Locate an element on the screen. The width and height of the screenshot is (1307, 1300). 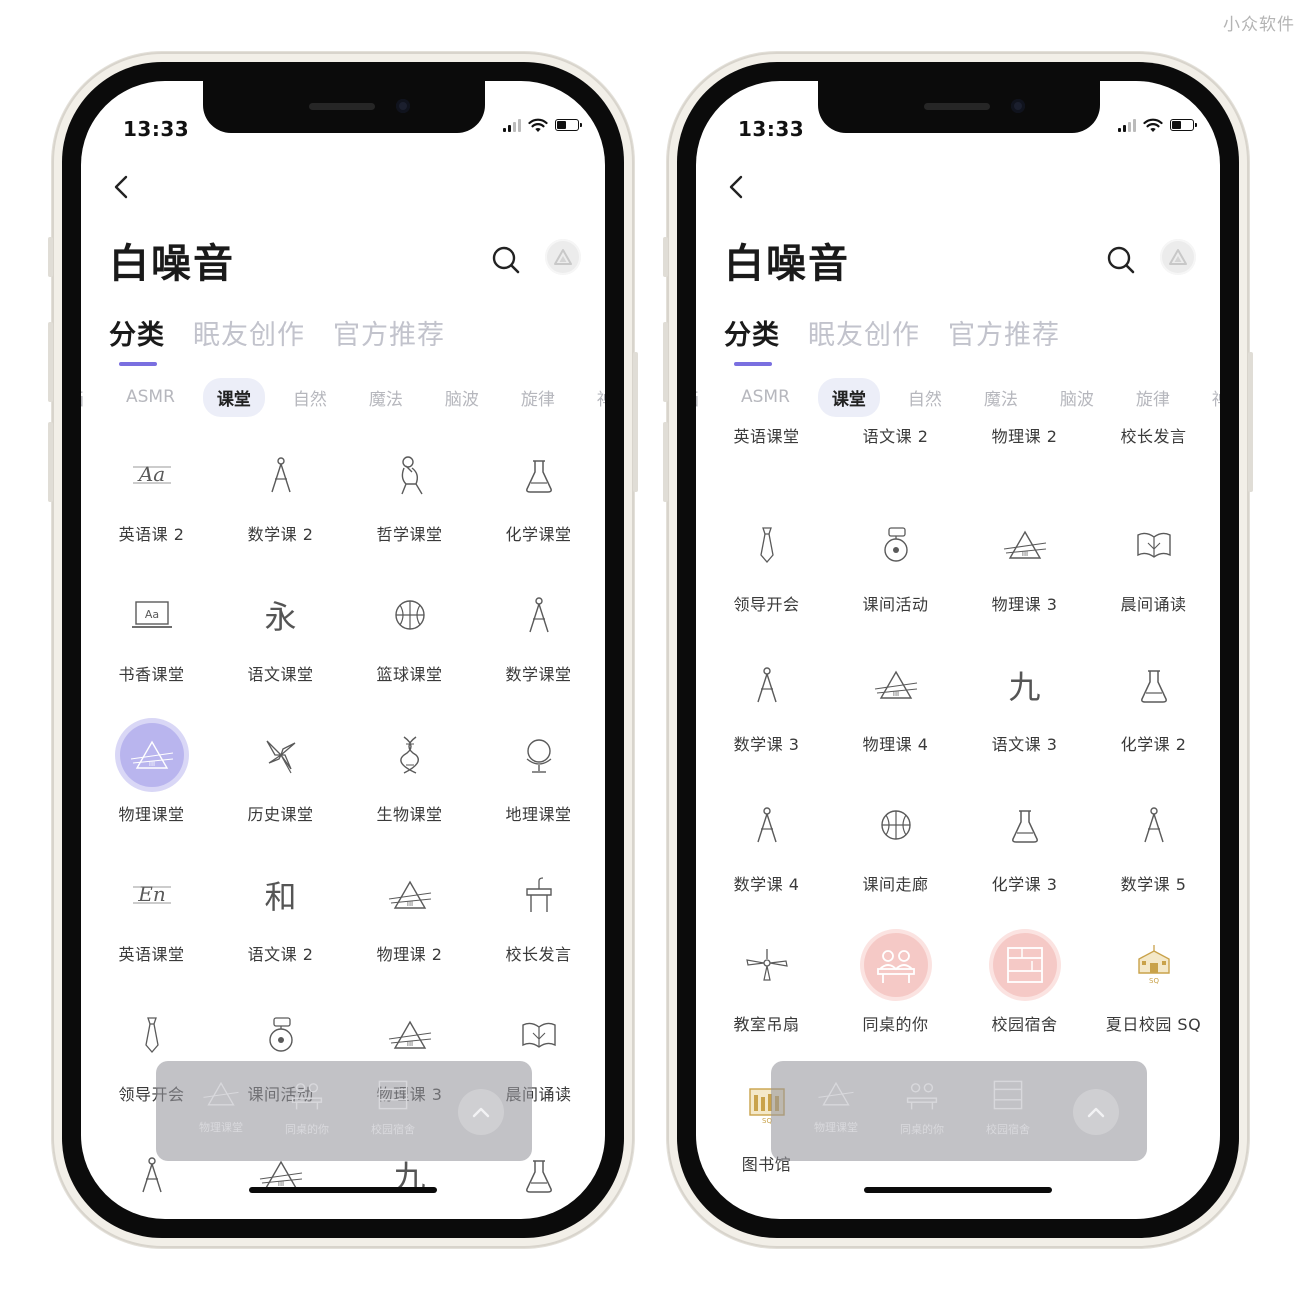
sound-item: 领导开会 is located at coordinates (766, 561).